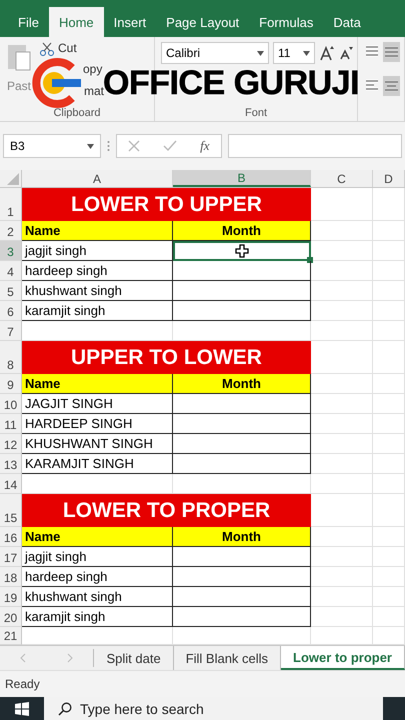 The height and width of the screenshot is (720, 405). I want to click on row-number: 4, so click(11, 271).